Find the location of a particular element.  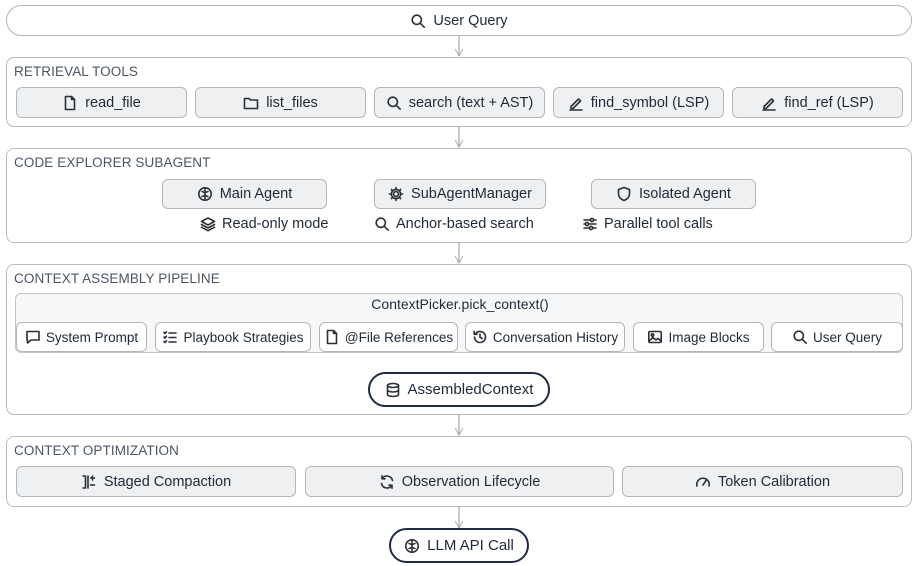

source-conversation-history: Conversation History is located at coordinates (545, 337).